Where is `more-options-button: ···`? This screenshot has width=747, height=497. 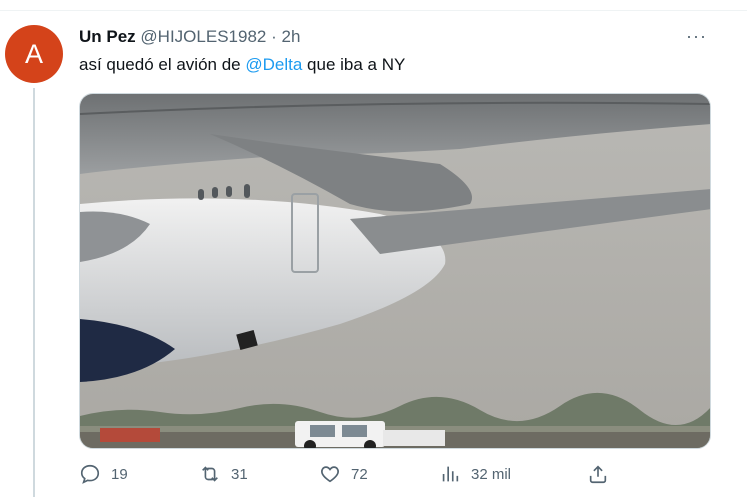
more-options-button: ··· is located at coordinates (696, 36).